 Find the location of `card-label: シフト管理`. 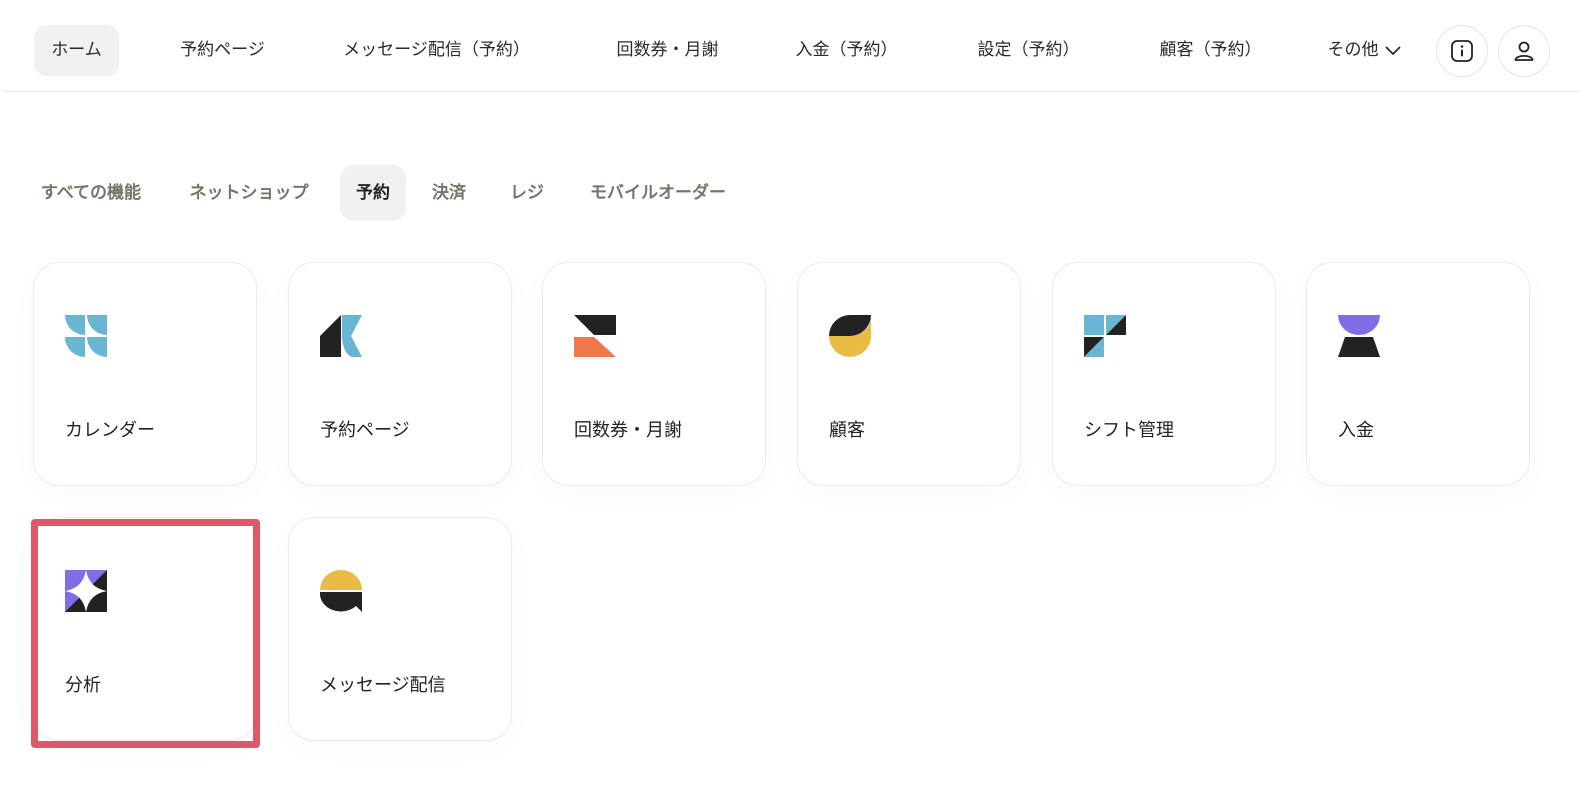

card-label: シフト管理 is located at coordinates (1129, 430).